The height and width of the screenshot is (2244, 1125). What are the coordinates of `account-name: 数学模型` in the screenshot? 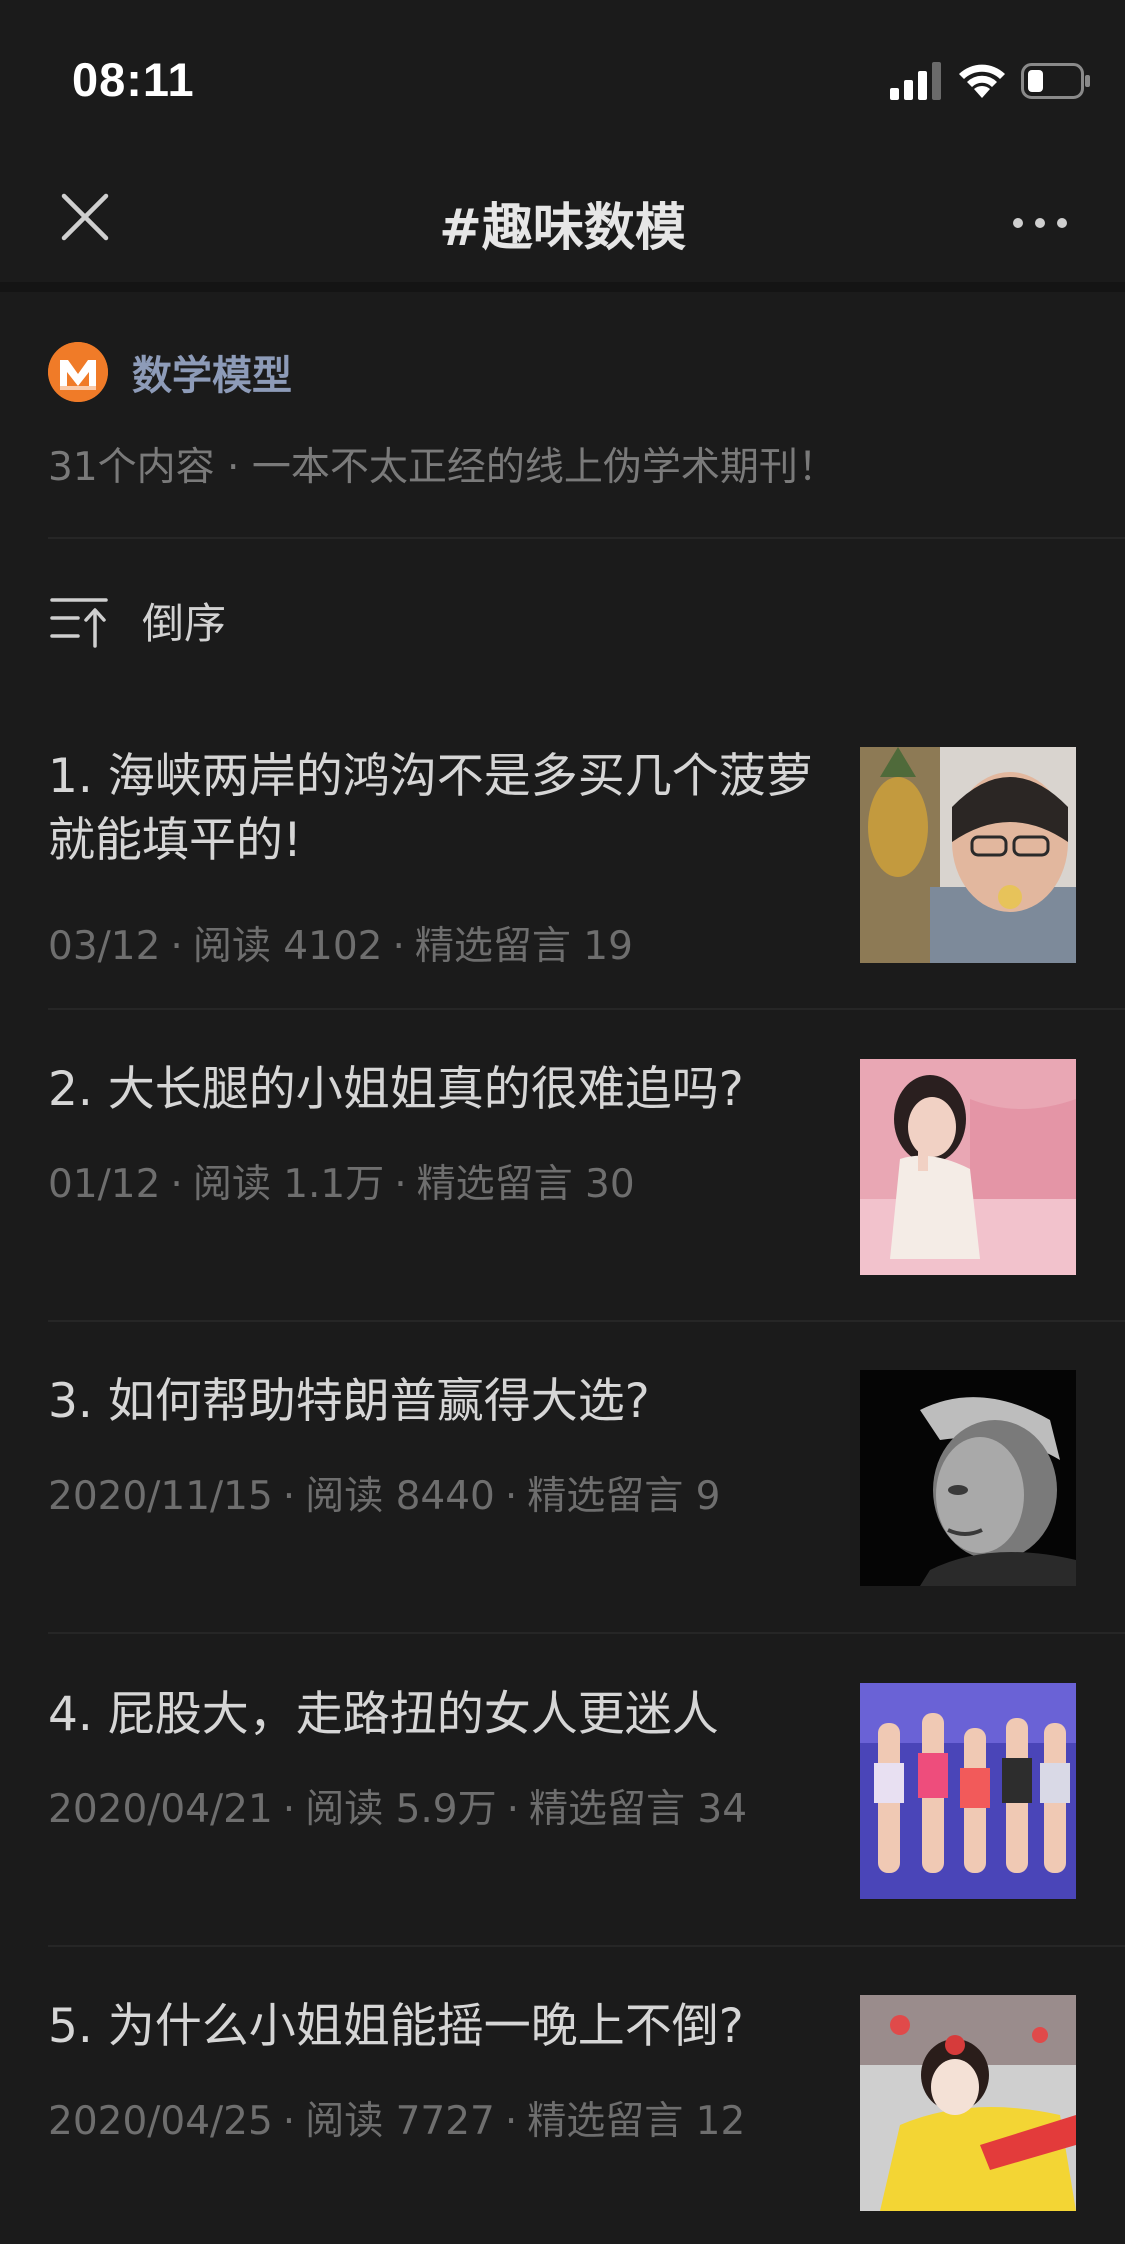 It's located at (212, 372).